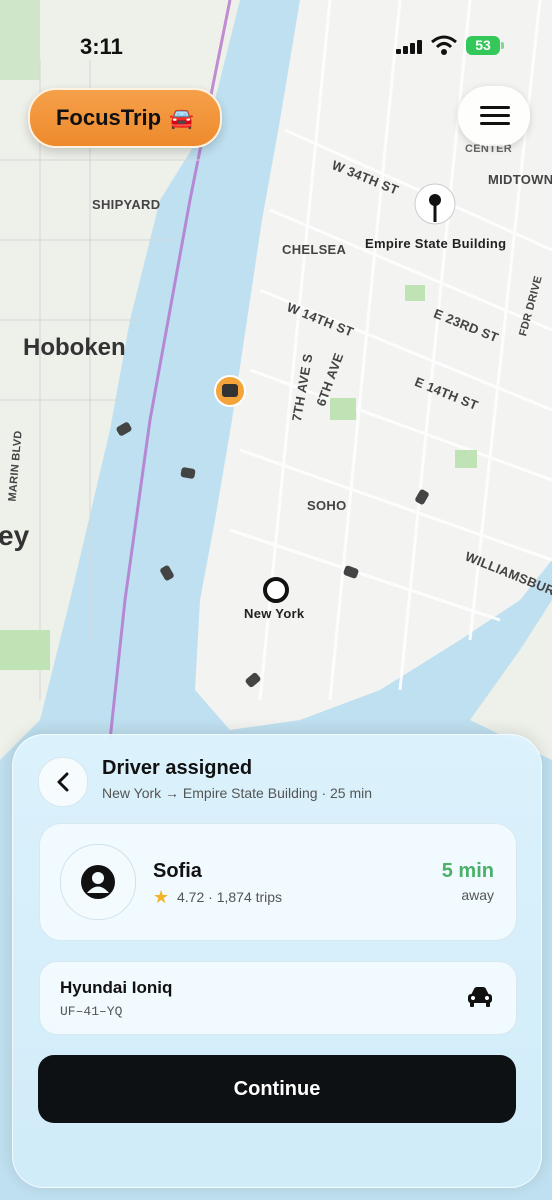 The image size is (552, 1200). What do you see at coordinates (74, 347) in the screenshot?
I see `hoboken-label: Hoboken` at bounding box center [74, 347].